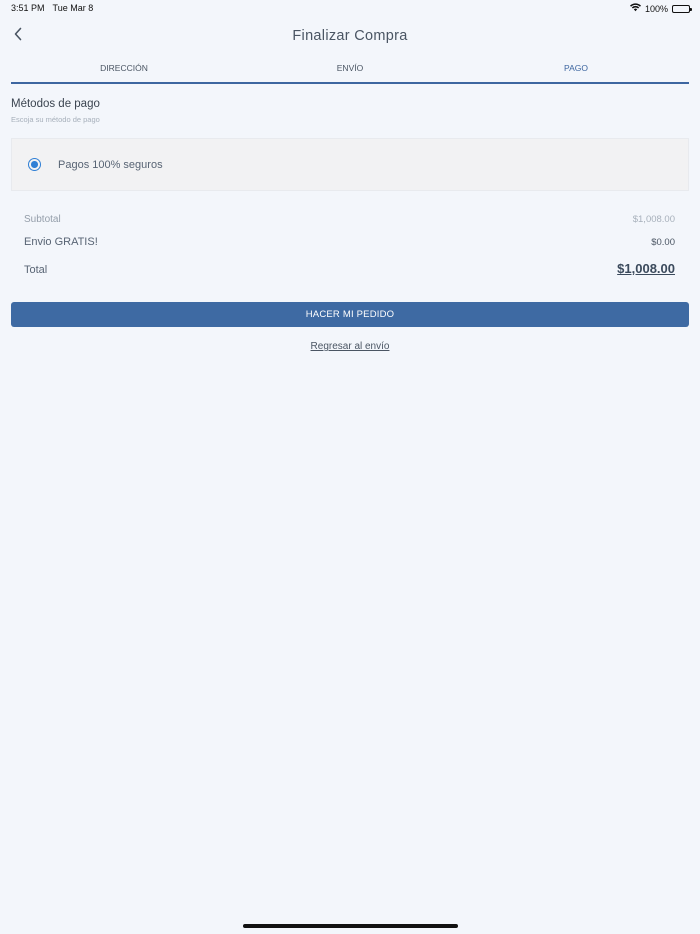 This screenshot has width=700, height=934. I want to click on subtotal-row: Subtotal $1,008.00, so click(349, 225).